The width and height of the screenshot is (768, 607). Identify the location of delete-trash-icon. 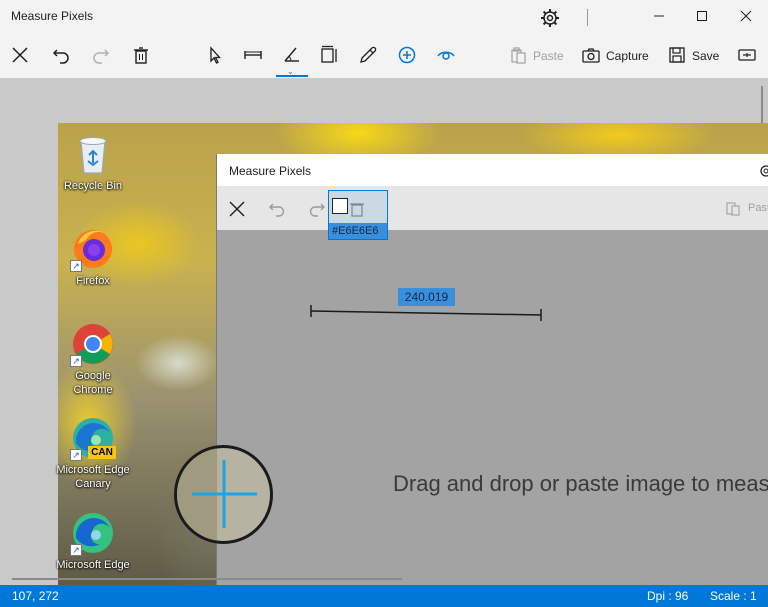
(141, 55).